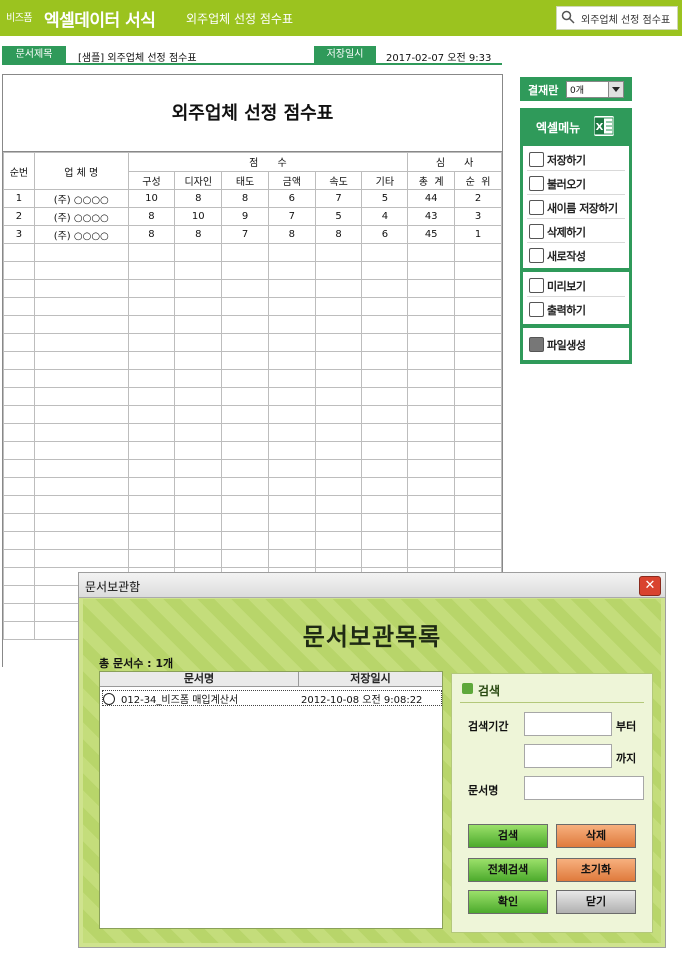 This screenshot has height=962, width=682. Describe the element at coordinates (385, 198) in the screenshot. I see `cell-score: 5` at that location.